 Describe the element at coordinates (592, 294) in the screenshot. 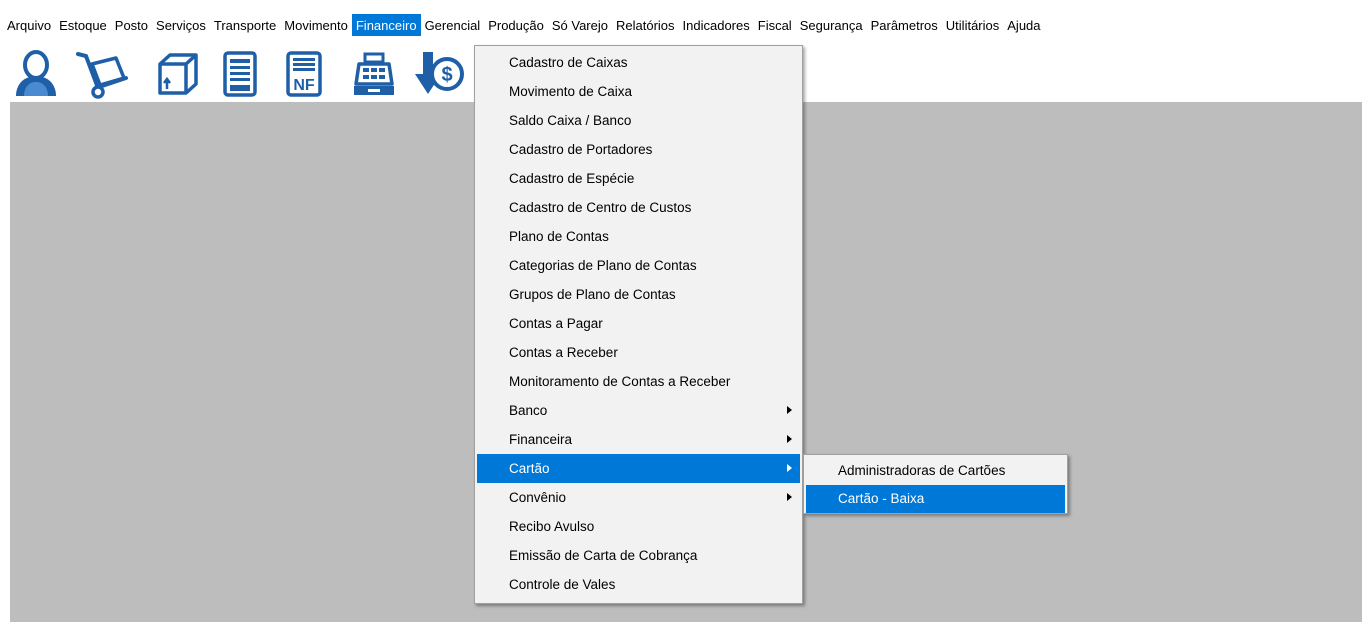

I see `menu-item-label: Grupos de Plano de Contas` at that location.